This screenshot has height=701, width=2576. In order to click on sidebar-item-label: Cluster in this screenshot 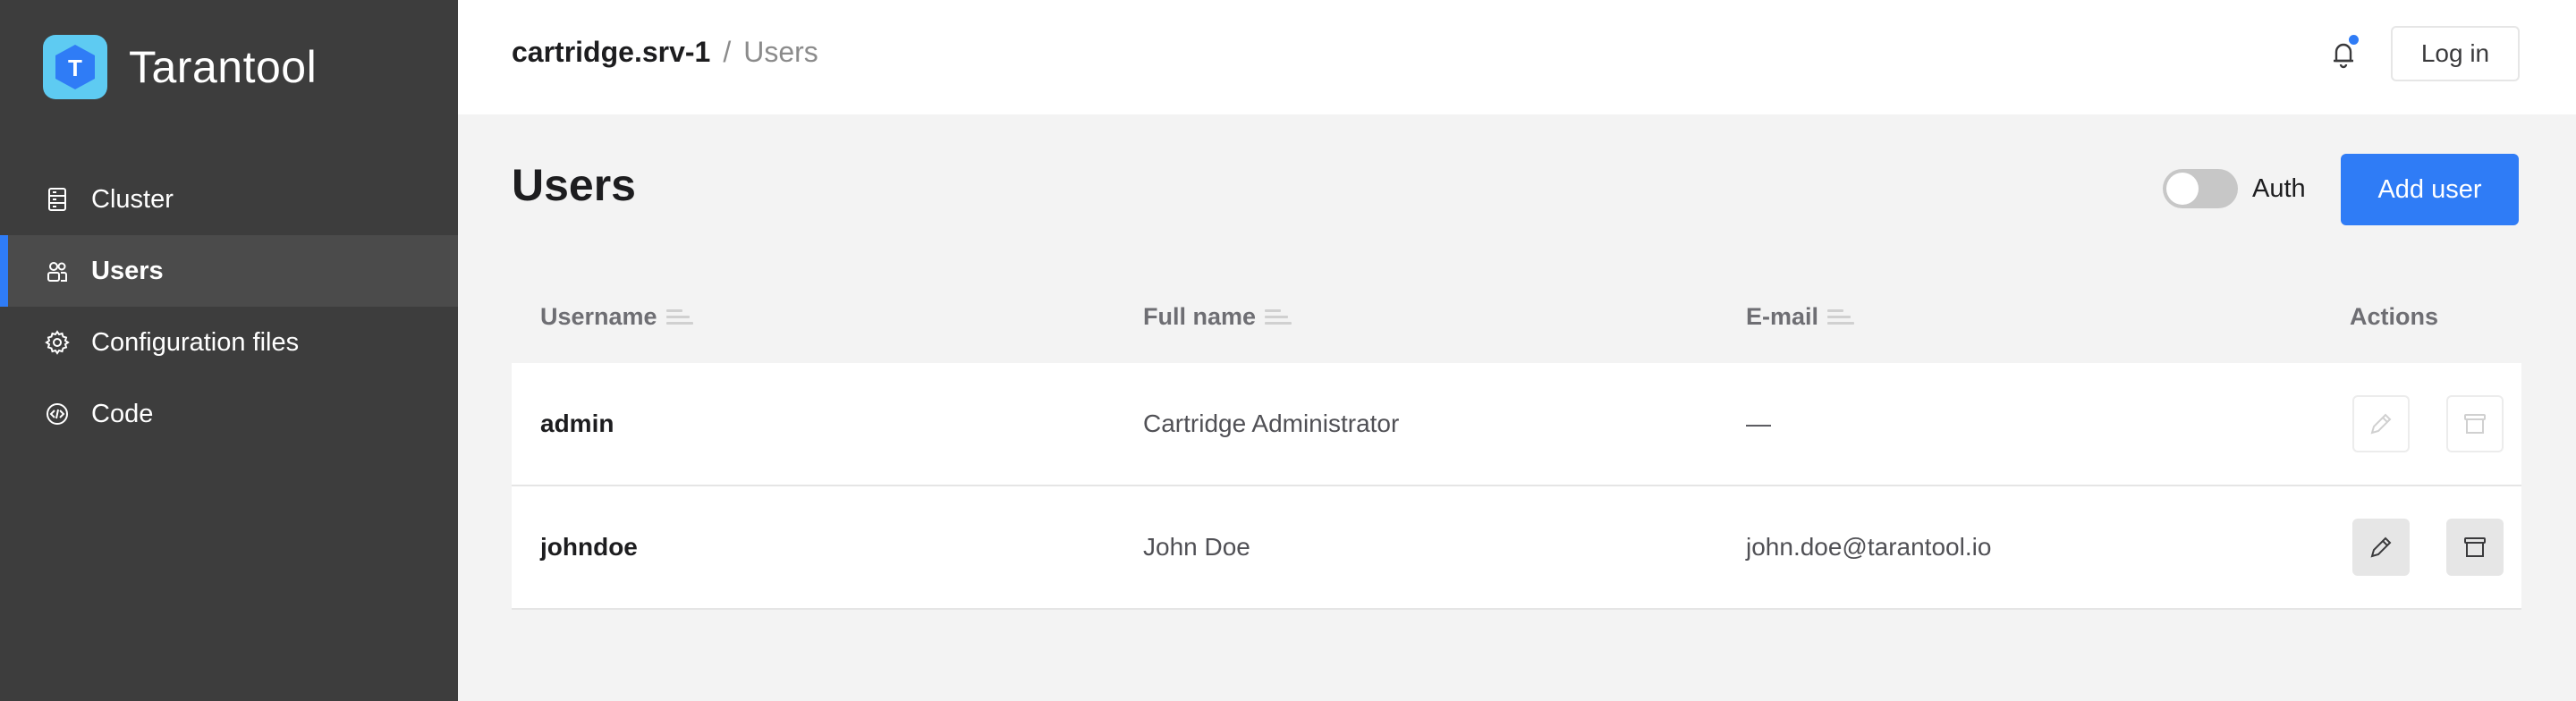, I will do `click(132, 199)`.